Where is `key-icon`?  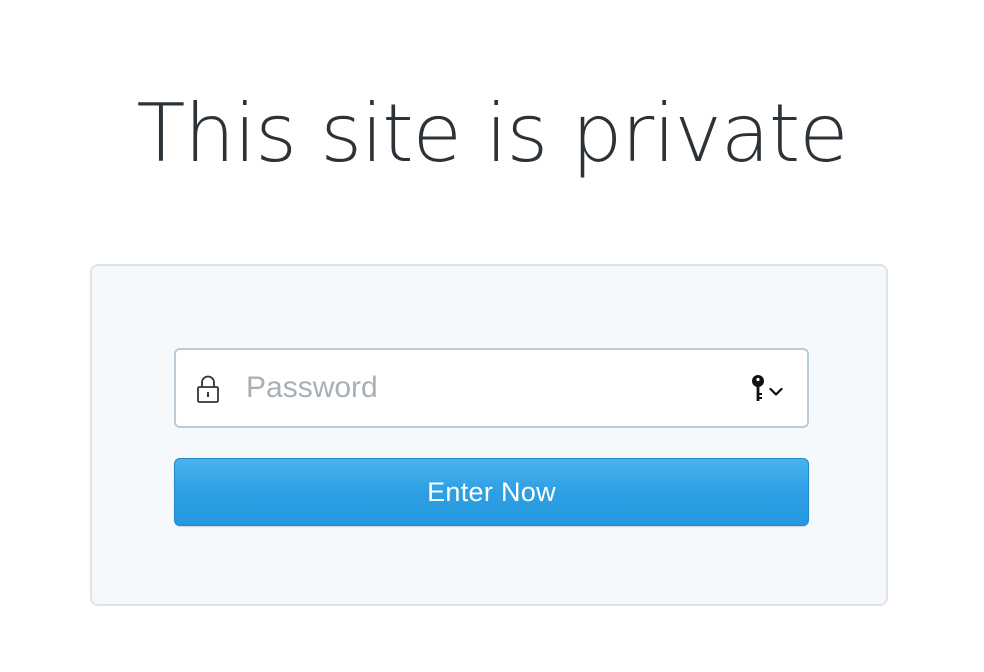 key-icon is located at coordinates (758, 389).